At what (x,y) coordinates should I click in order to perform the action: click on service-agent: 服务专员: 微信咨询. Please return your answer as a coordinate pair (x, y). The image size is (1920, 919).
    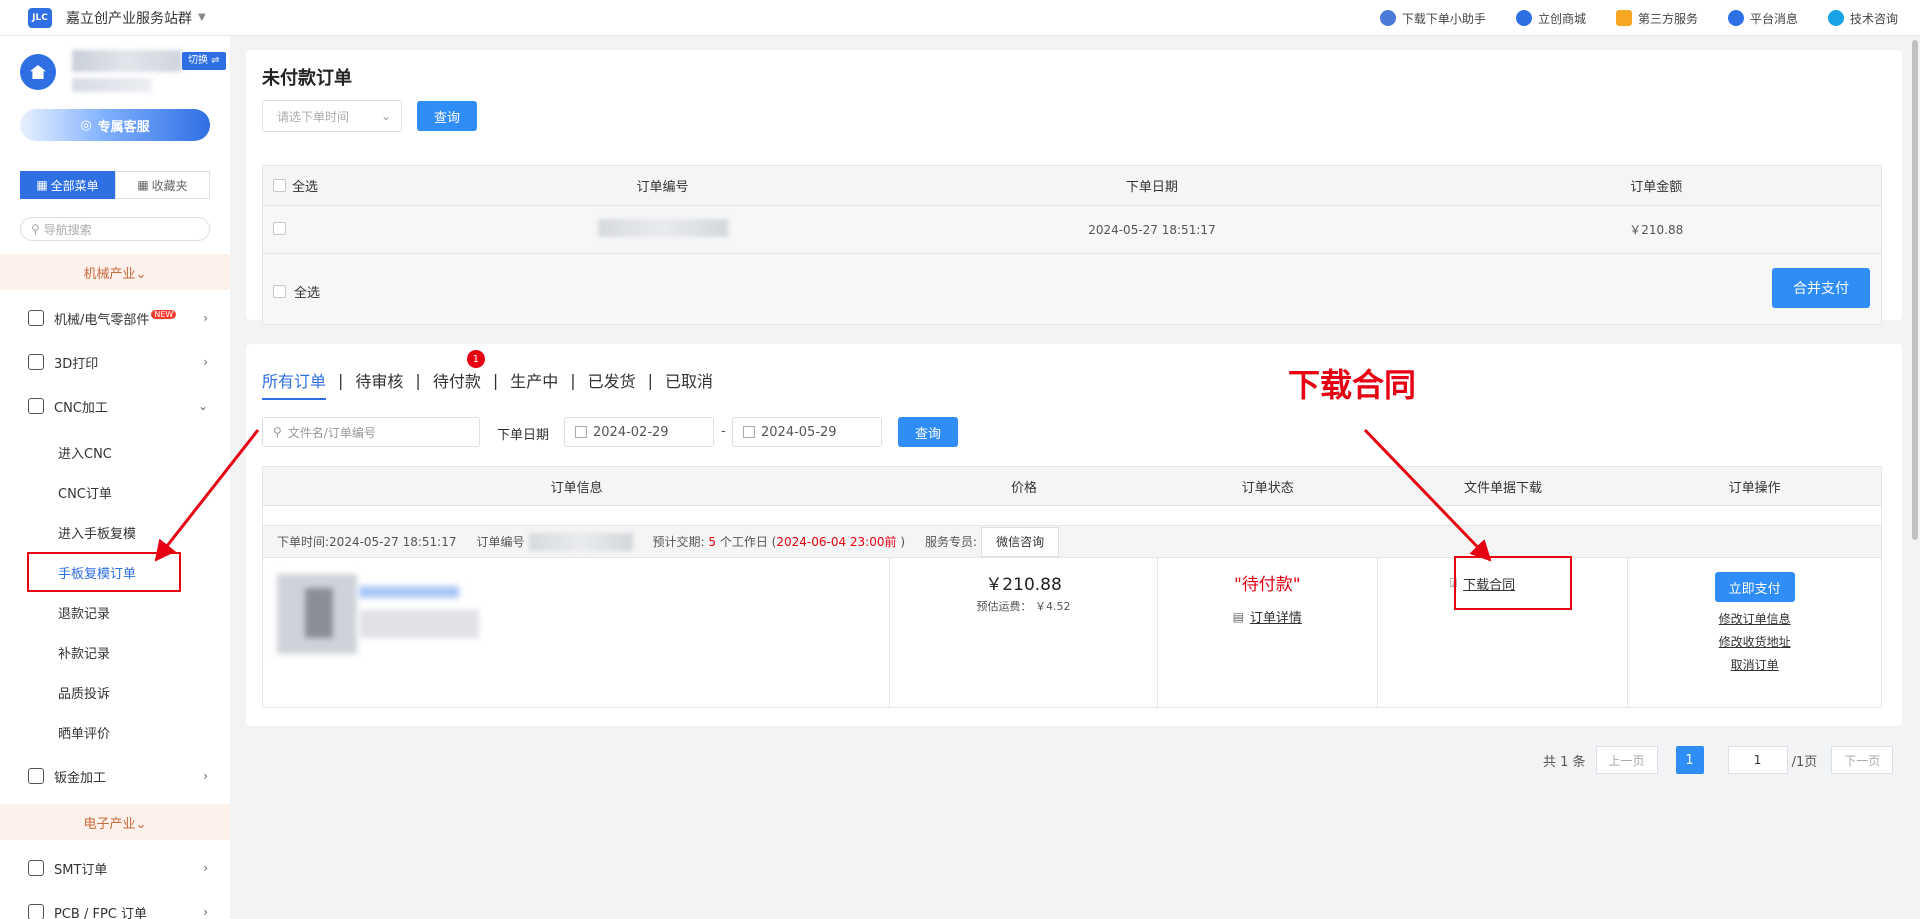
    Looking at the image, I should click on (992, 541).